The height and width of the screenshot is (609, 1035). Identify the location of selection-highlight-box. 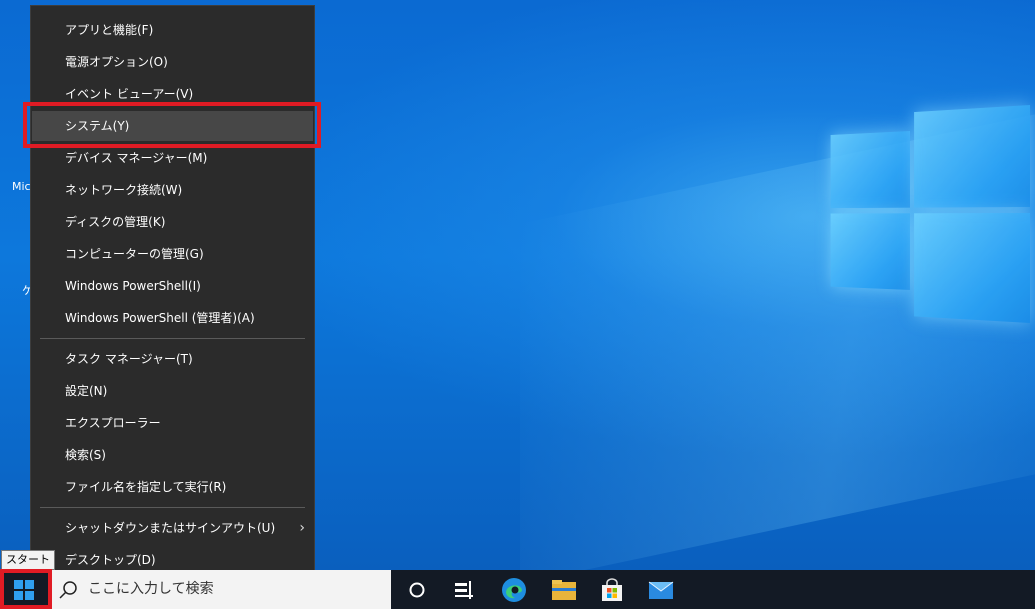
(172, 125).